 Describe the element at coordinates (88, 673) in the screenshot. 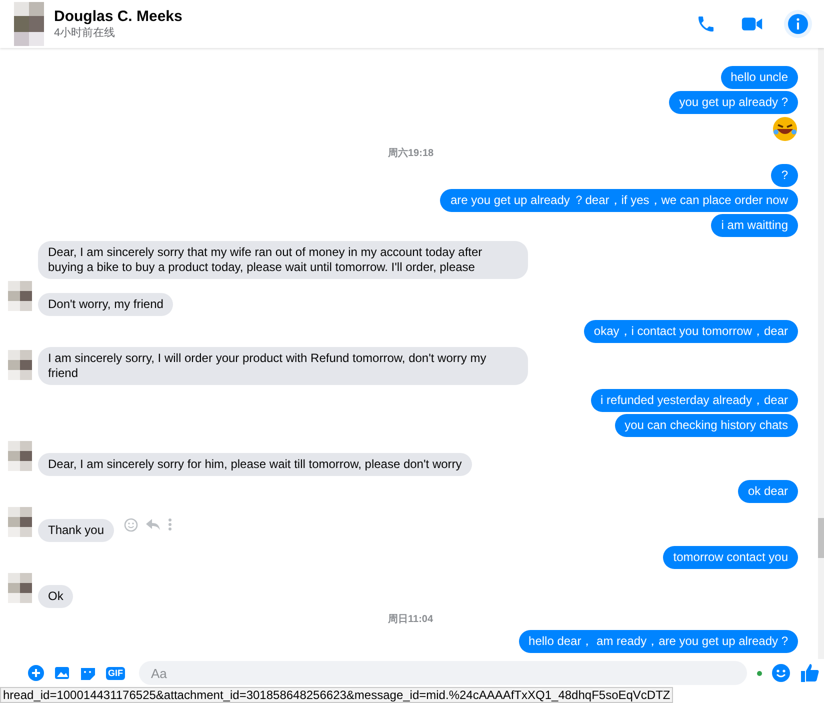

I see `sticker-icon` at that location.